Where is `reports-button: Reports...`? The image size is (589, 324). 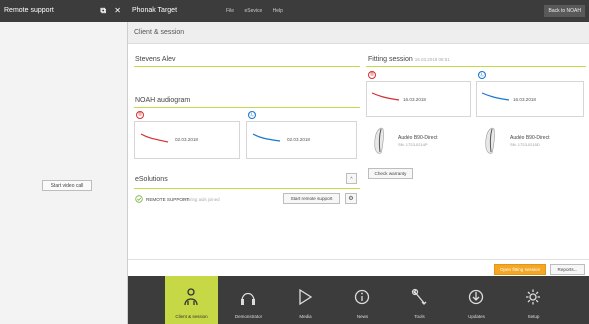
reports-button: Reports... is located at coordinates (567, 269).